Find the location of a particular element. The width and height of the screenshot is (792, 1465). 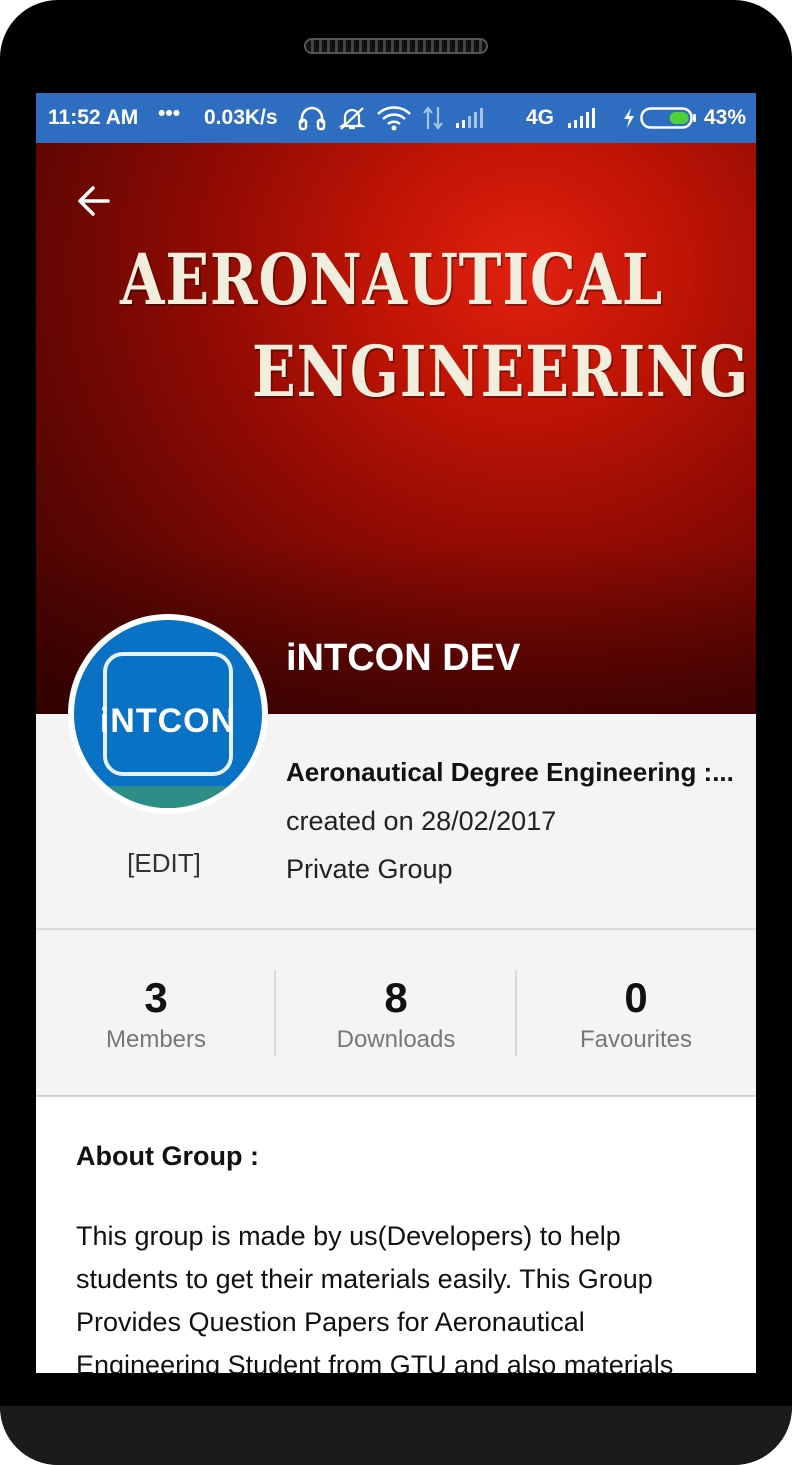

phone-bottom-bezel is located at coordinates (396, 1435).